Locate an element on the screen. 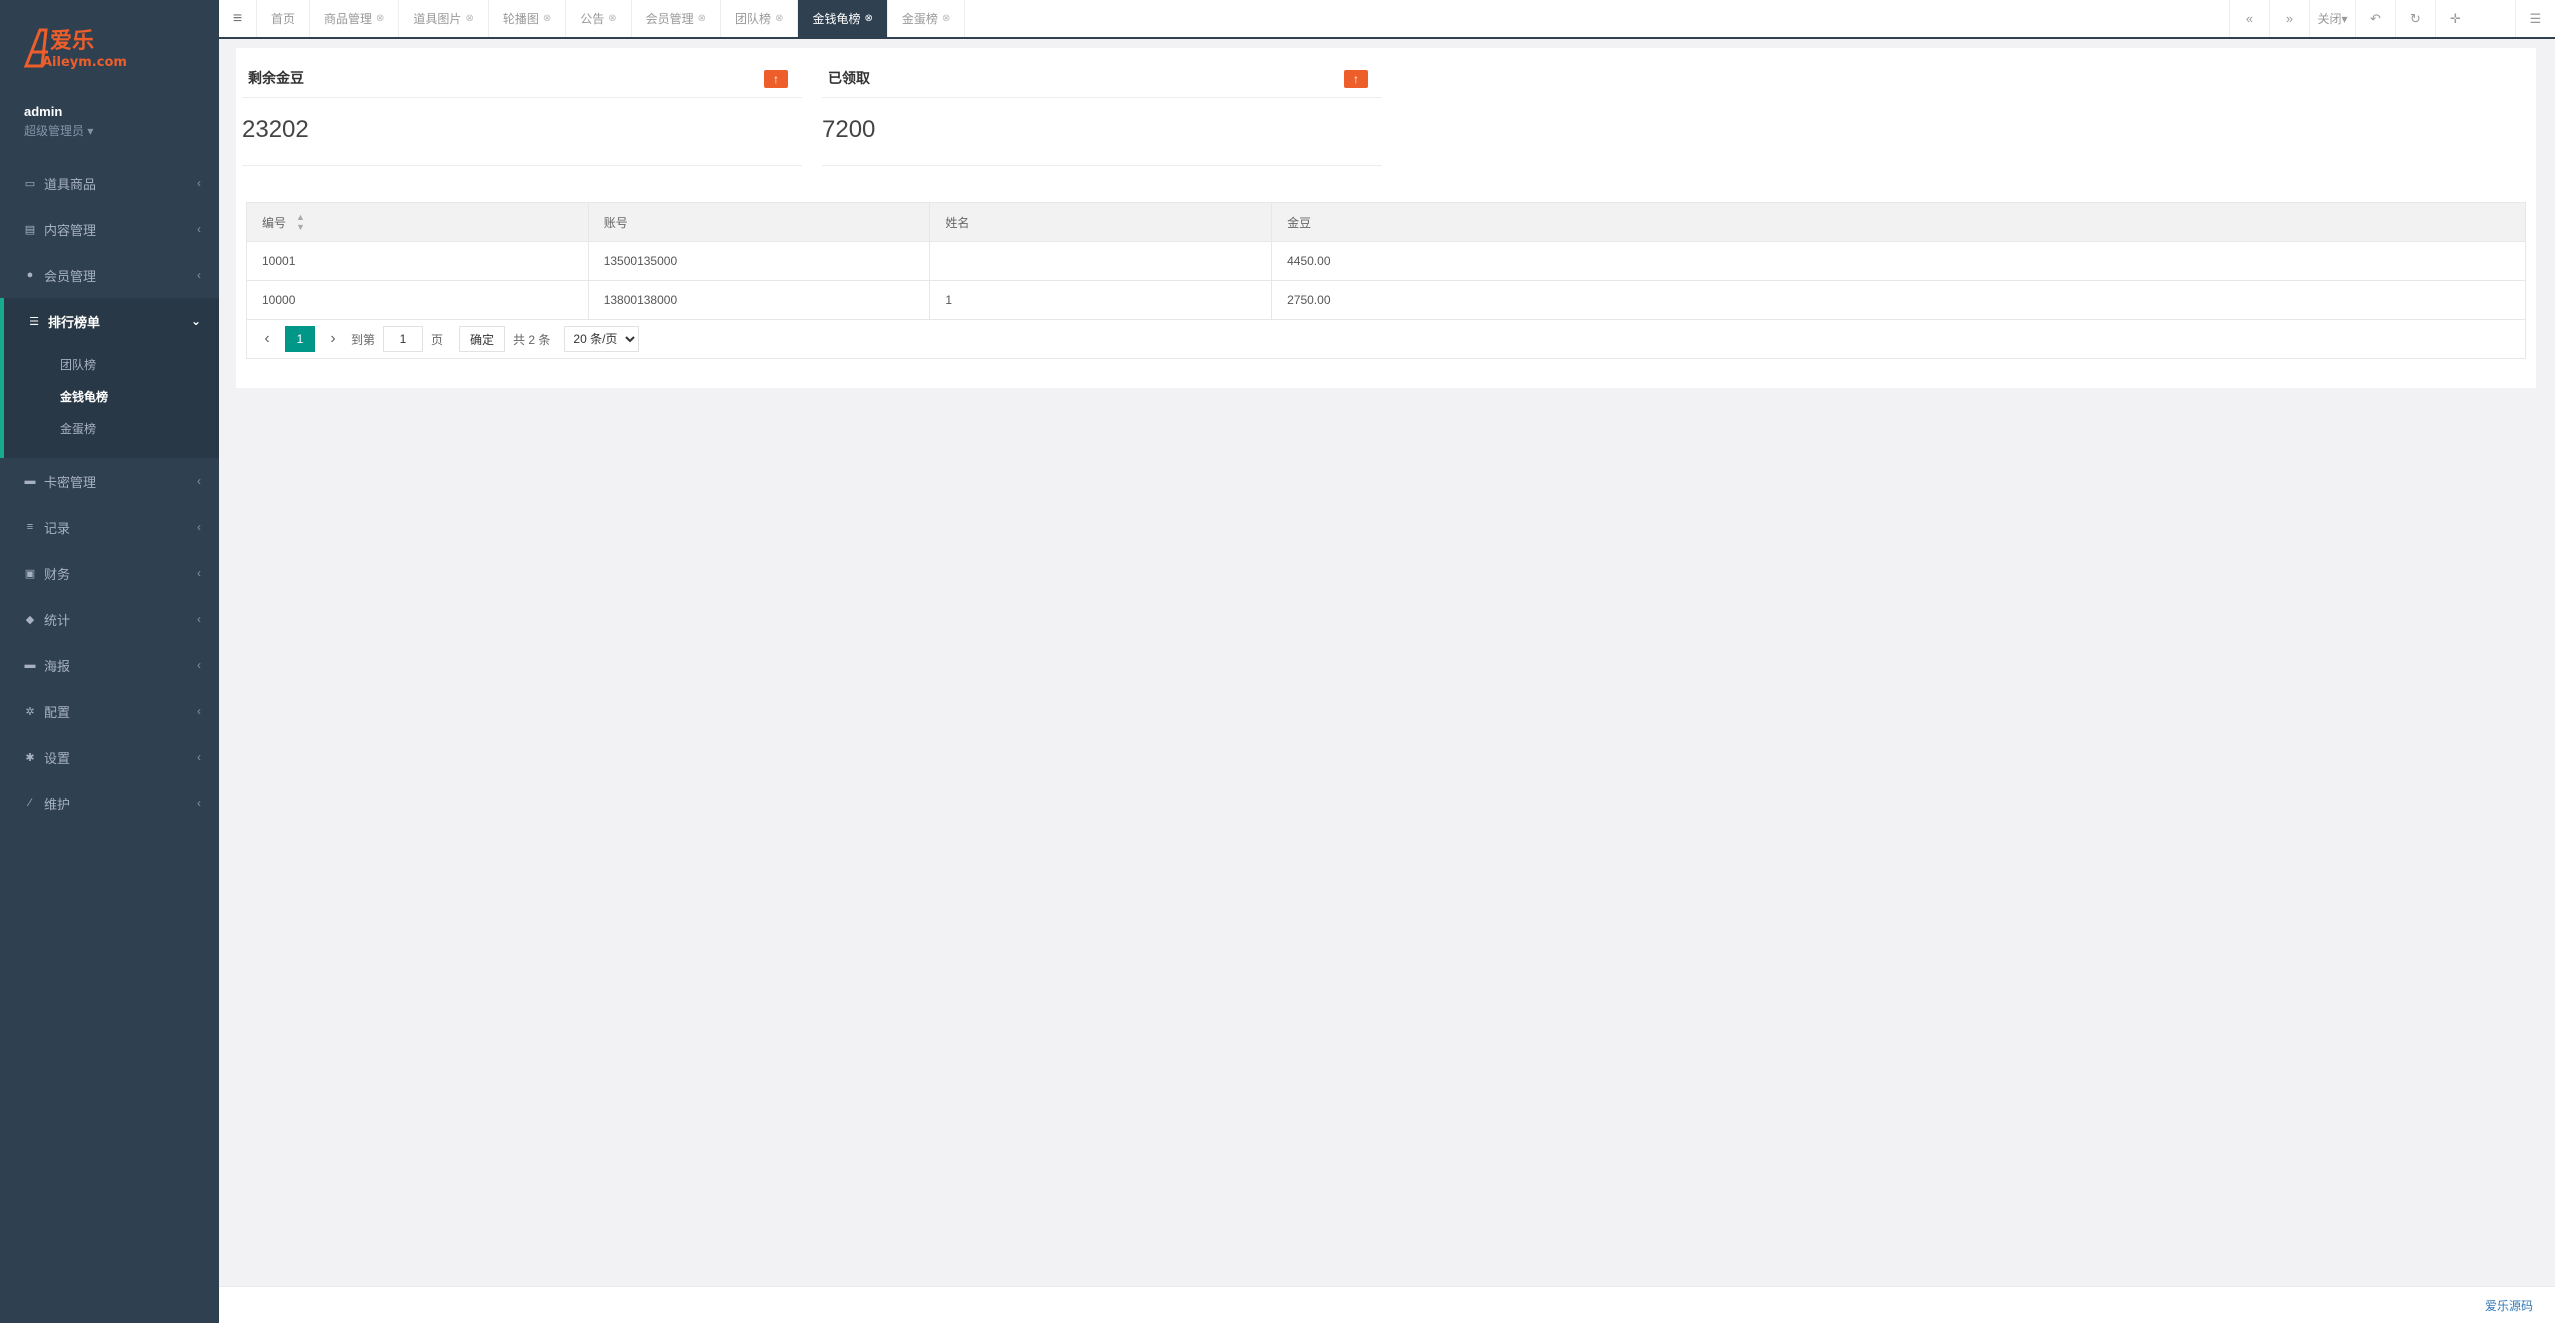  sidebar-item-members: ● 会员管理 ‹ is located at coordinates (109, 275).